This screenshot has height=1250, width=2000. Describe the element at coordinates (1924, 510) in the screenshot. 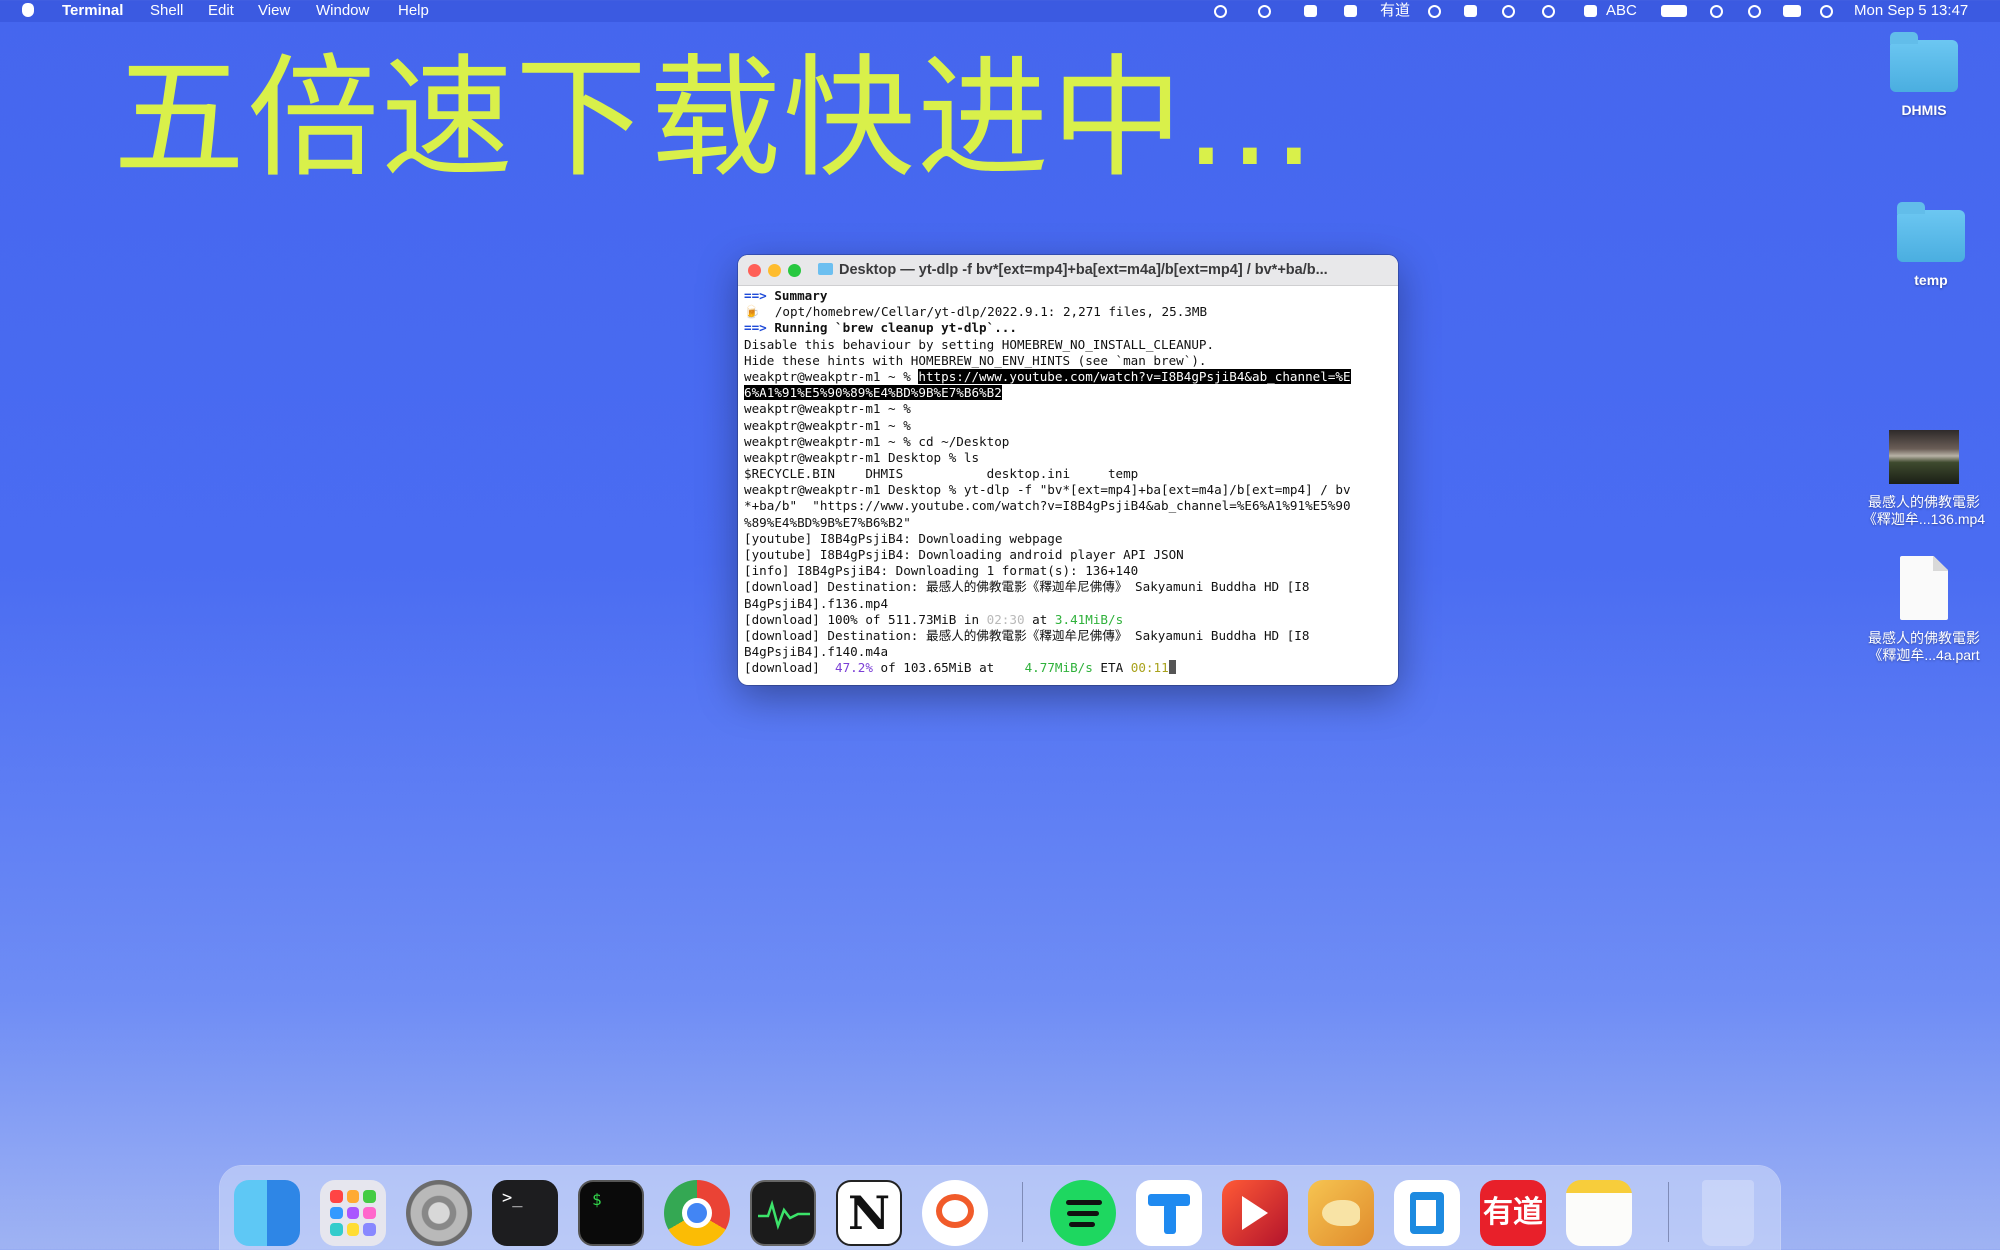

I see `desktop-item-label: 最感人的佛教電影 《釋迦牟...136.mp4` at that location.